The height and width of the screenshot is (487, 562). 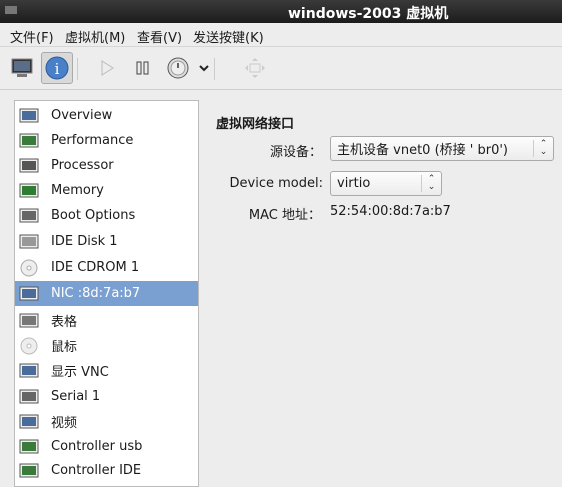 I want to click on power-button, so click(x=178, y=68).